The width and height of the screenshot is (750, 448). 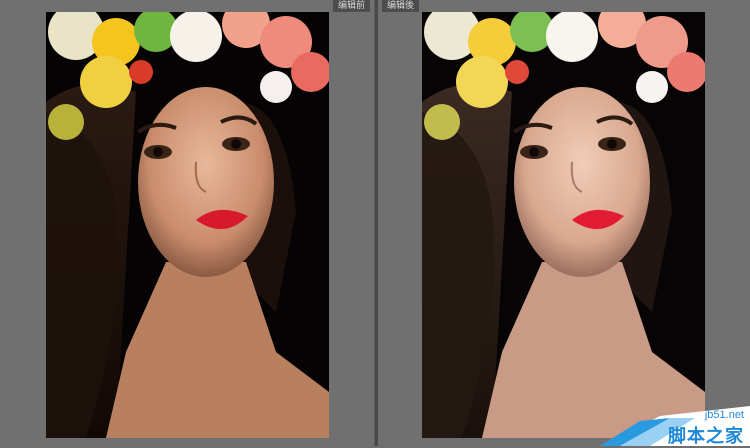 What do you see at coordinates (706, 436) in the screenshot?
I see `watermark-name: 脚本之家` at bounding box center [706, 436].